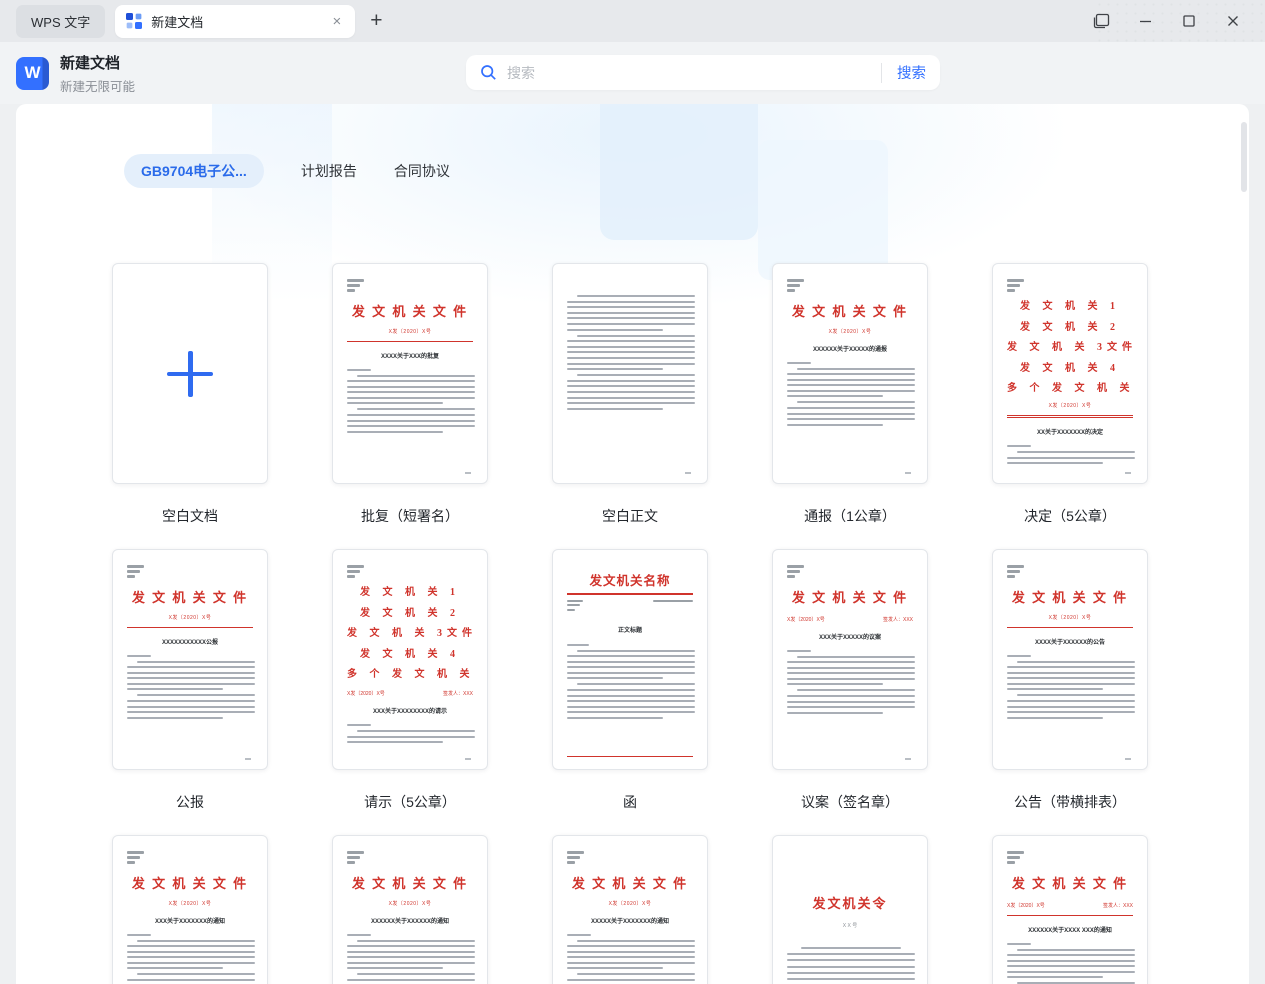 This screenshot has height=984, width=1265. I want to click on search-button: 搜索, so click(911, 72).